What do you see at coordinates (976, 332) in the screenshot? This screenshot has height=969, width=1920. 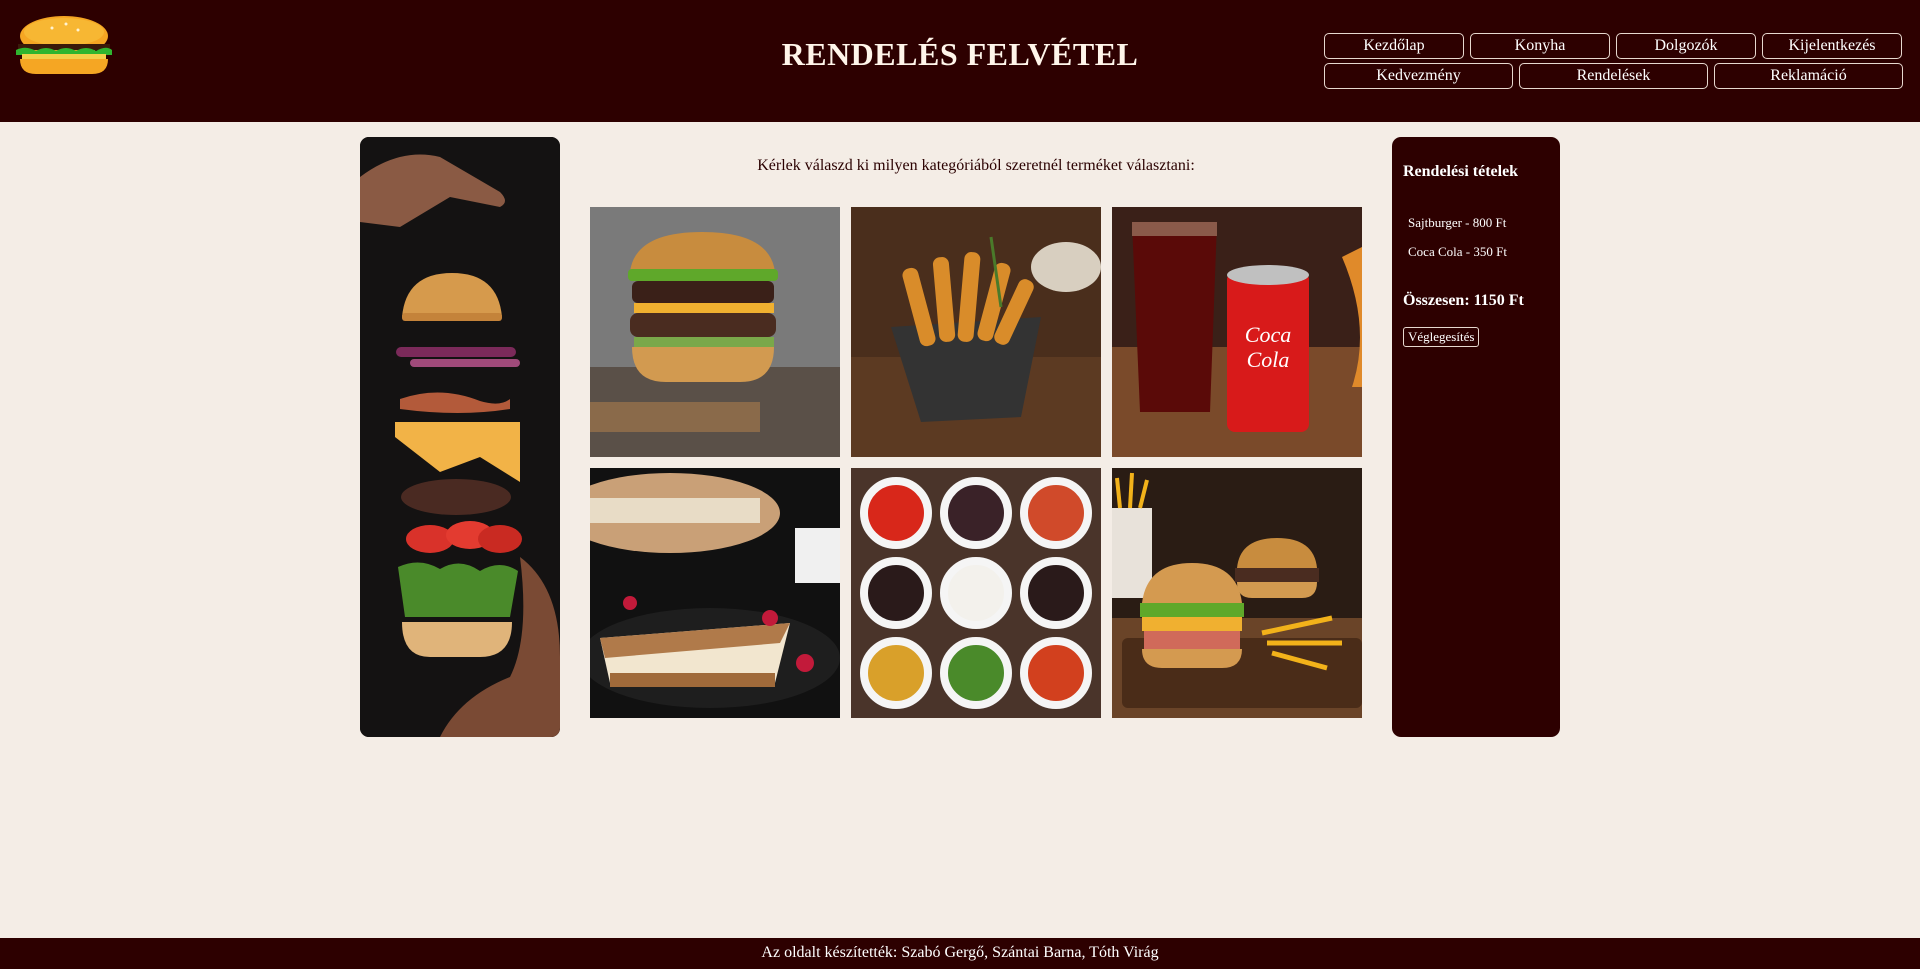 I see `category-fries-tile` at bounding box center [976, 332].